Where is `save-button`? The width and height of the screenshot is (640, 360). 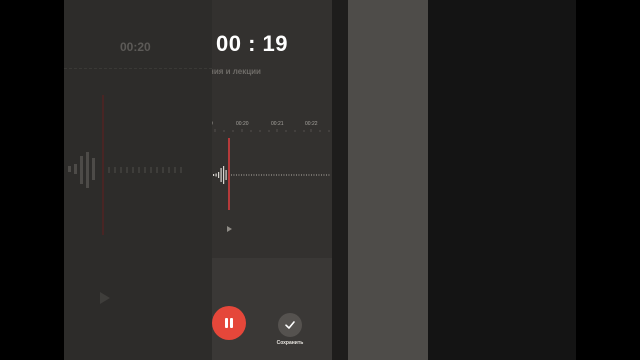
save-button is located at coordinates (290, 325).